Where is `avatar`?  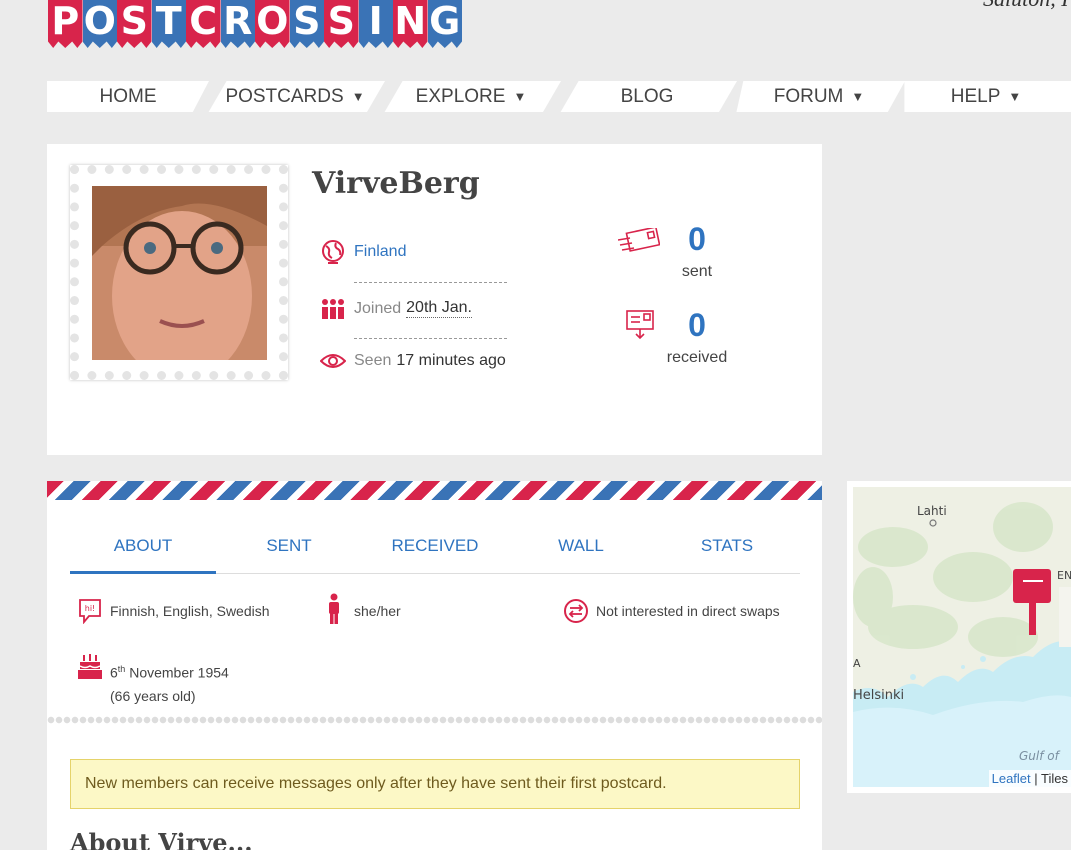
avatar is located at coordinates (179, 273).